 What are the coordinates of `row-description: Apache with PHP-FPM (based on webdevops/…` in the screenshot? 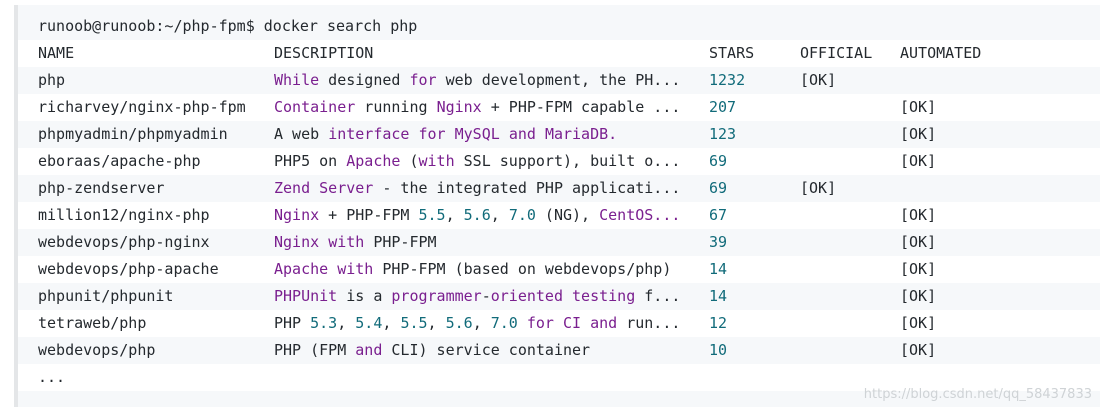 It's located at (473, 269).